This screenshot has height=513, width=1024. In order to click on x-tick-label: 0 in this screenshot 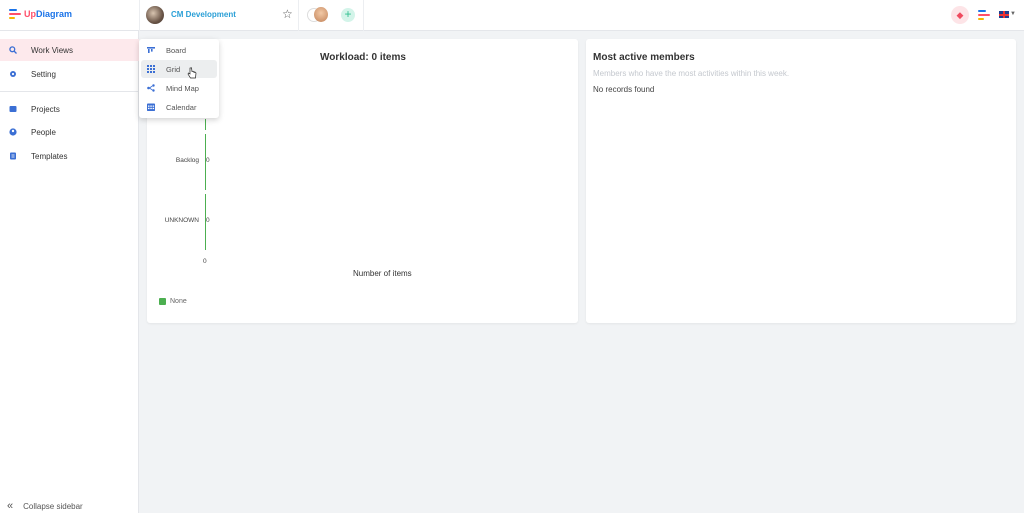, I will do `click(205, 261)`.